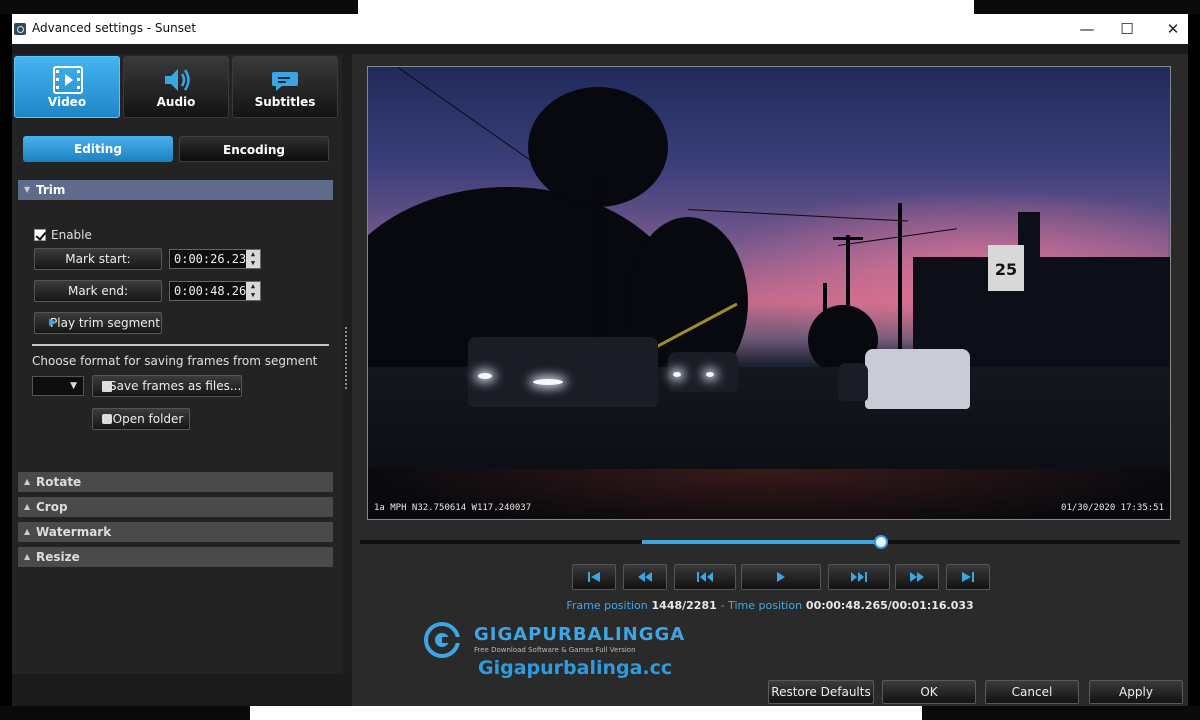 Image resolution: width=1200 pixels, height=720 pixels. Describe the element at coordinates (67, 102) in the screenshot. I see `tab-video-label: Video` at that location.